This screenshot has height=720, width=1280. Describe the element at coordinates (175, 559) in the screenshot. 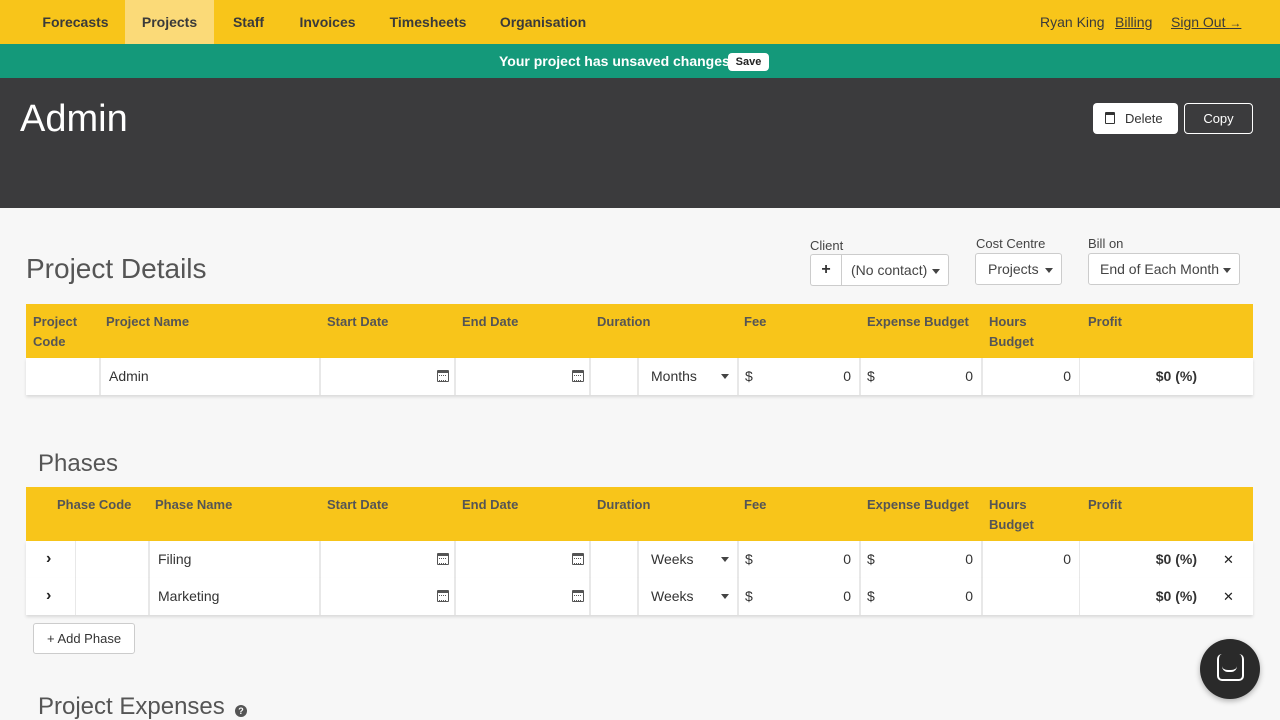

I see `phase-name-value: Filing` at that location.